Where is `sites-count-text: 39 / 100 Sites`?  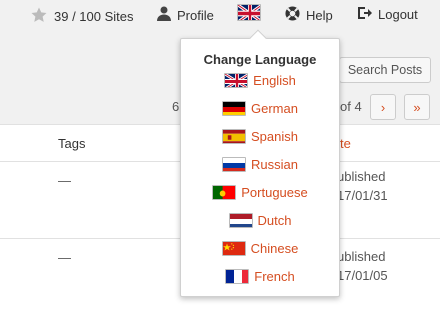 sites-count-text: 39 / 100 Sites is located at coordinates (94, 16).